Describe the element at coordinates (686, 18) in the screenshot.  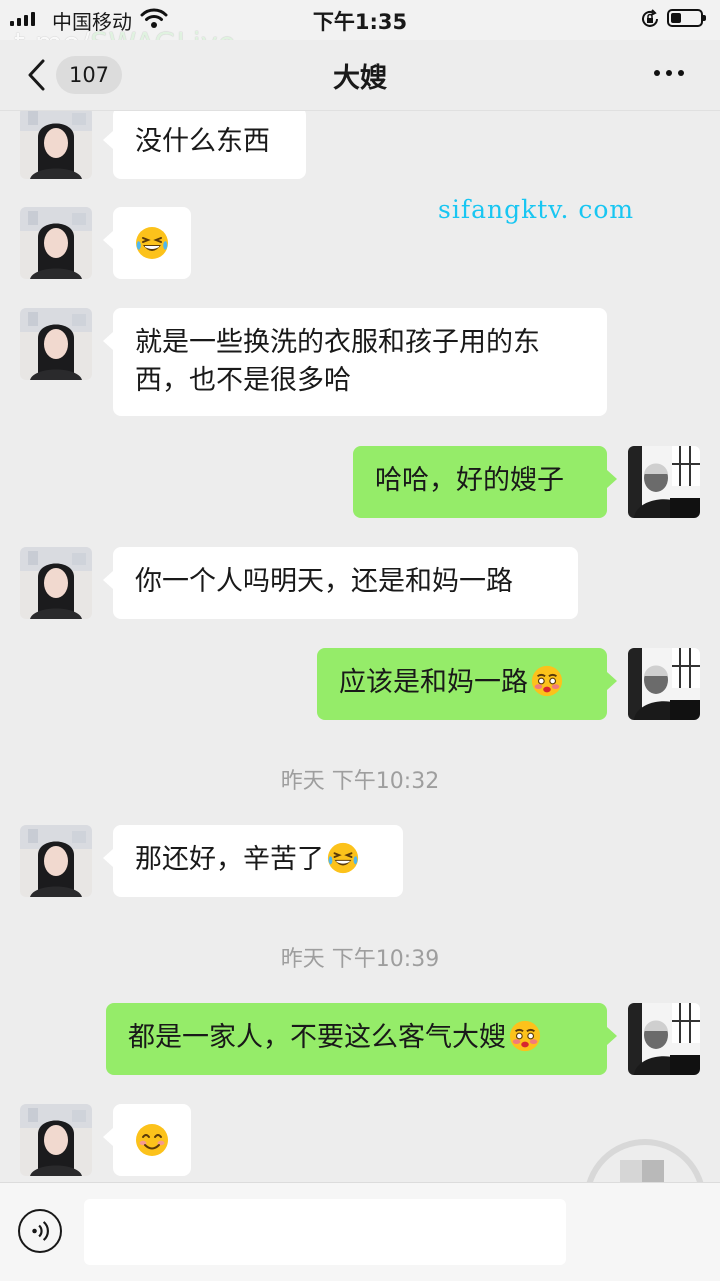
I see `battery-icon` at that location.